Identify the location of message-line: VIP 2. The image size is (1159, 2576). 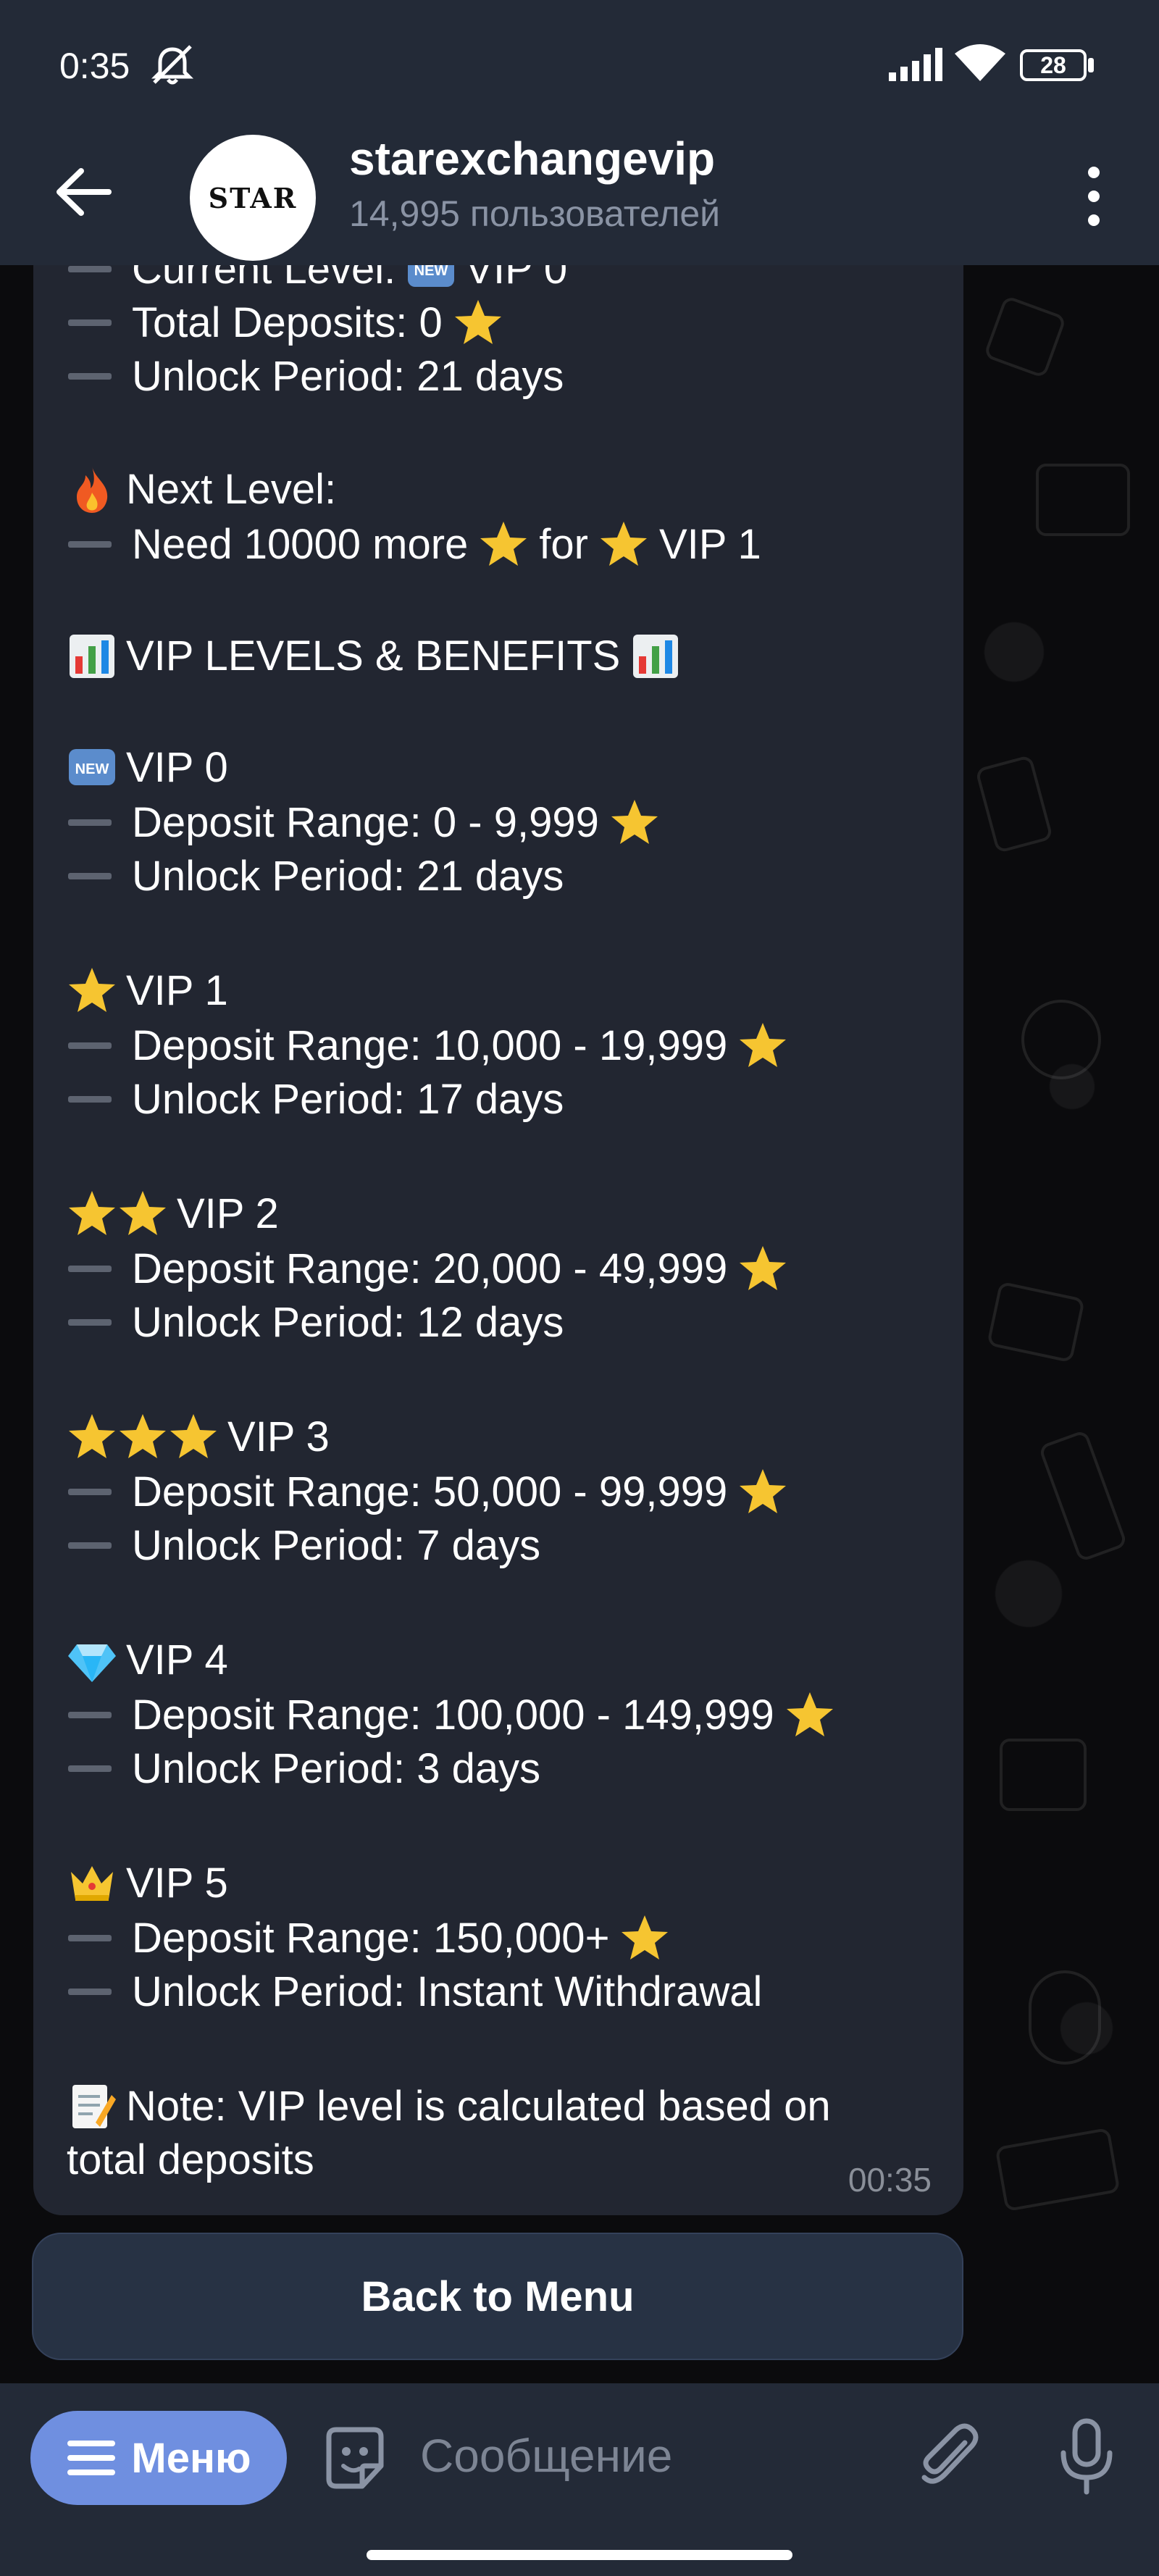
(173, 1213).